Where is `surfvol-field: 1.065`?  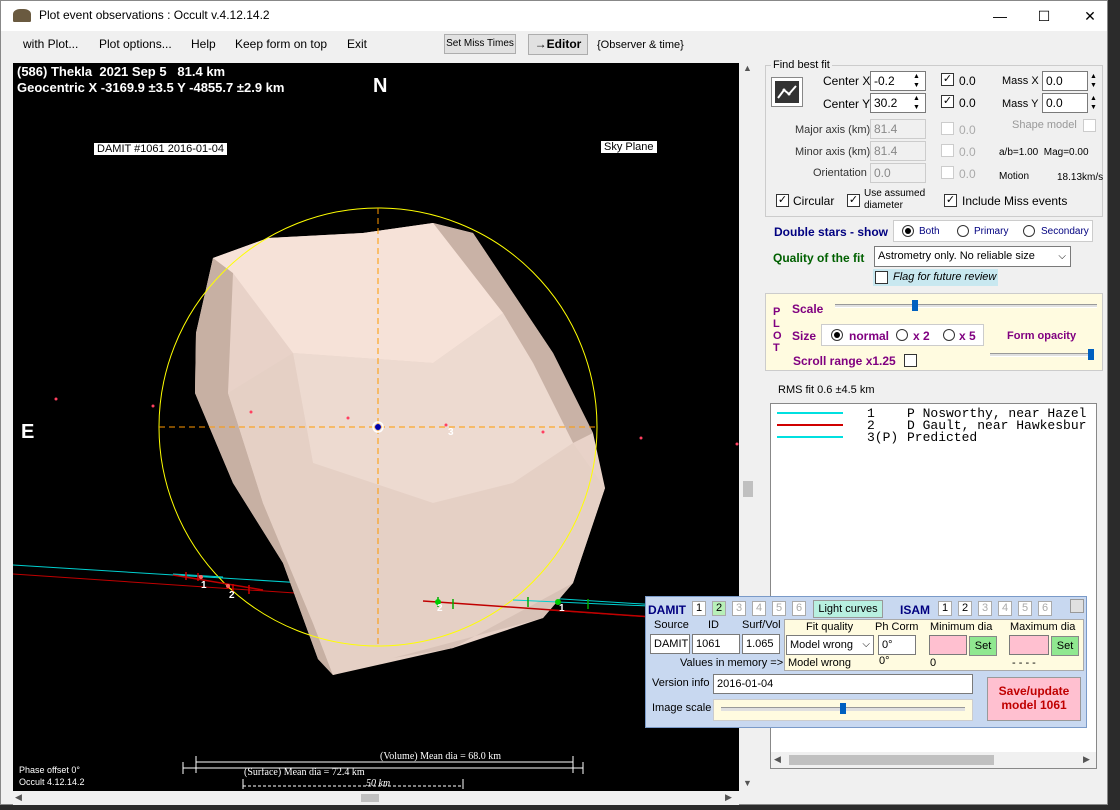
surfvol-field: 1.065 is located at coordinates (761, 644).